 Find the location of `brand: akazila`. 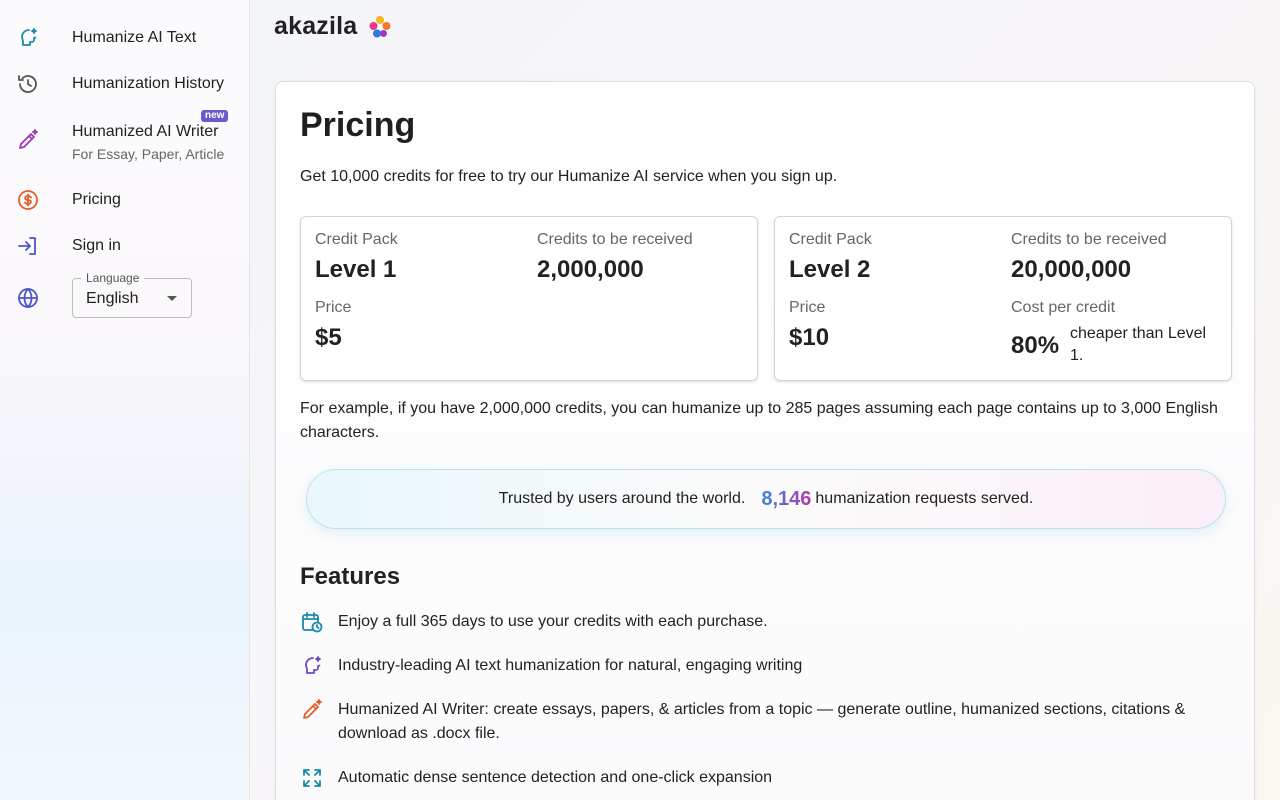

brand: akazila is located at coordinates (333, 26).